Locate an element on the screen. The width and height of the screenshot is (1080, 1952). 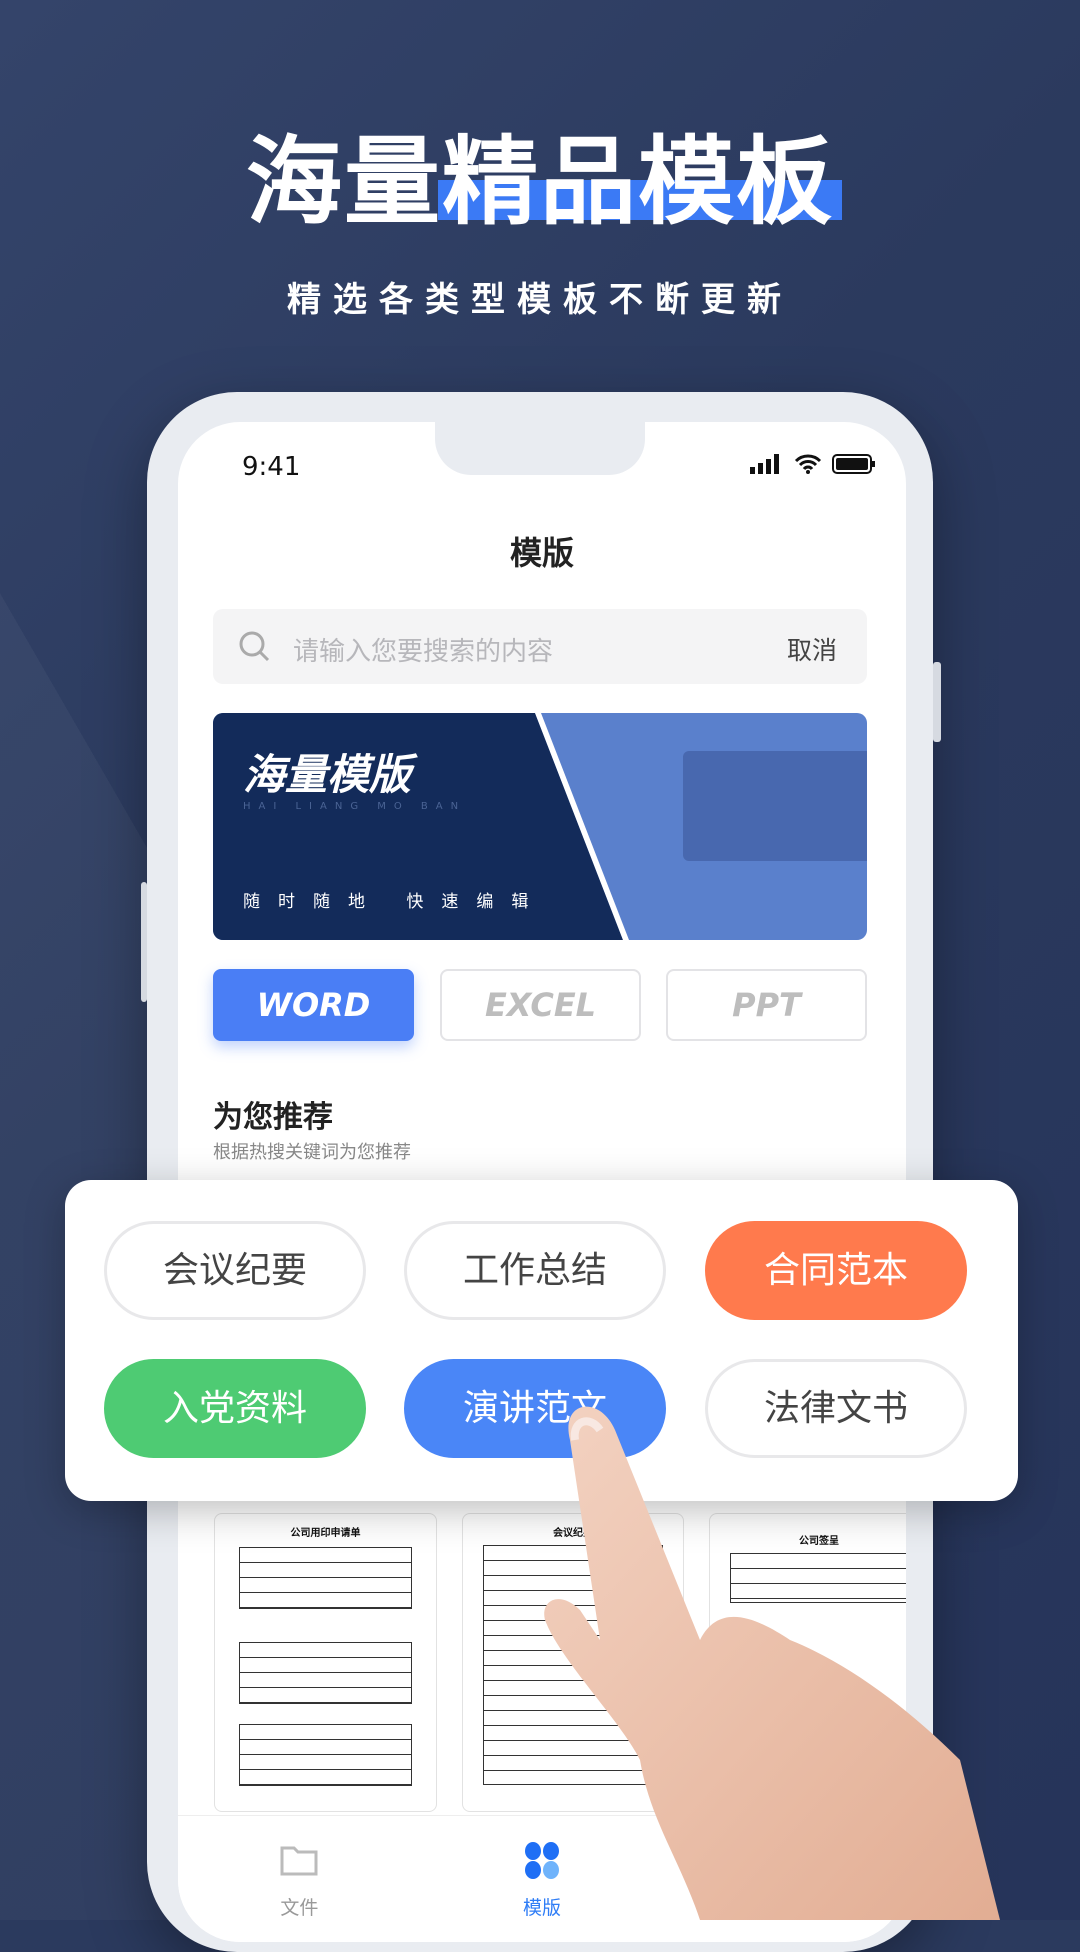
folder-icon is located at coordinates (299, 1861).